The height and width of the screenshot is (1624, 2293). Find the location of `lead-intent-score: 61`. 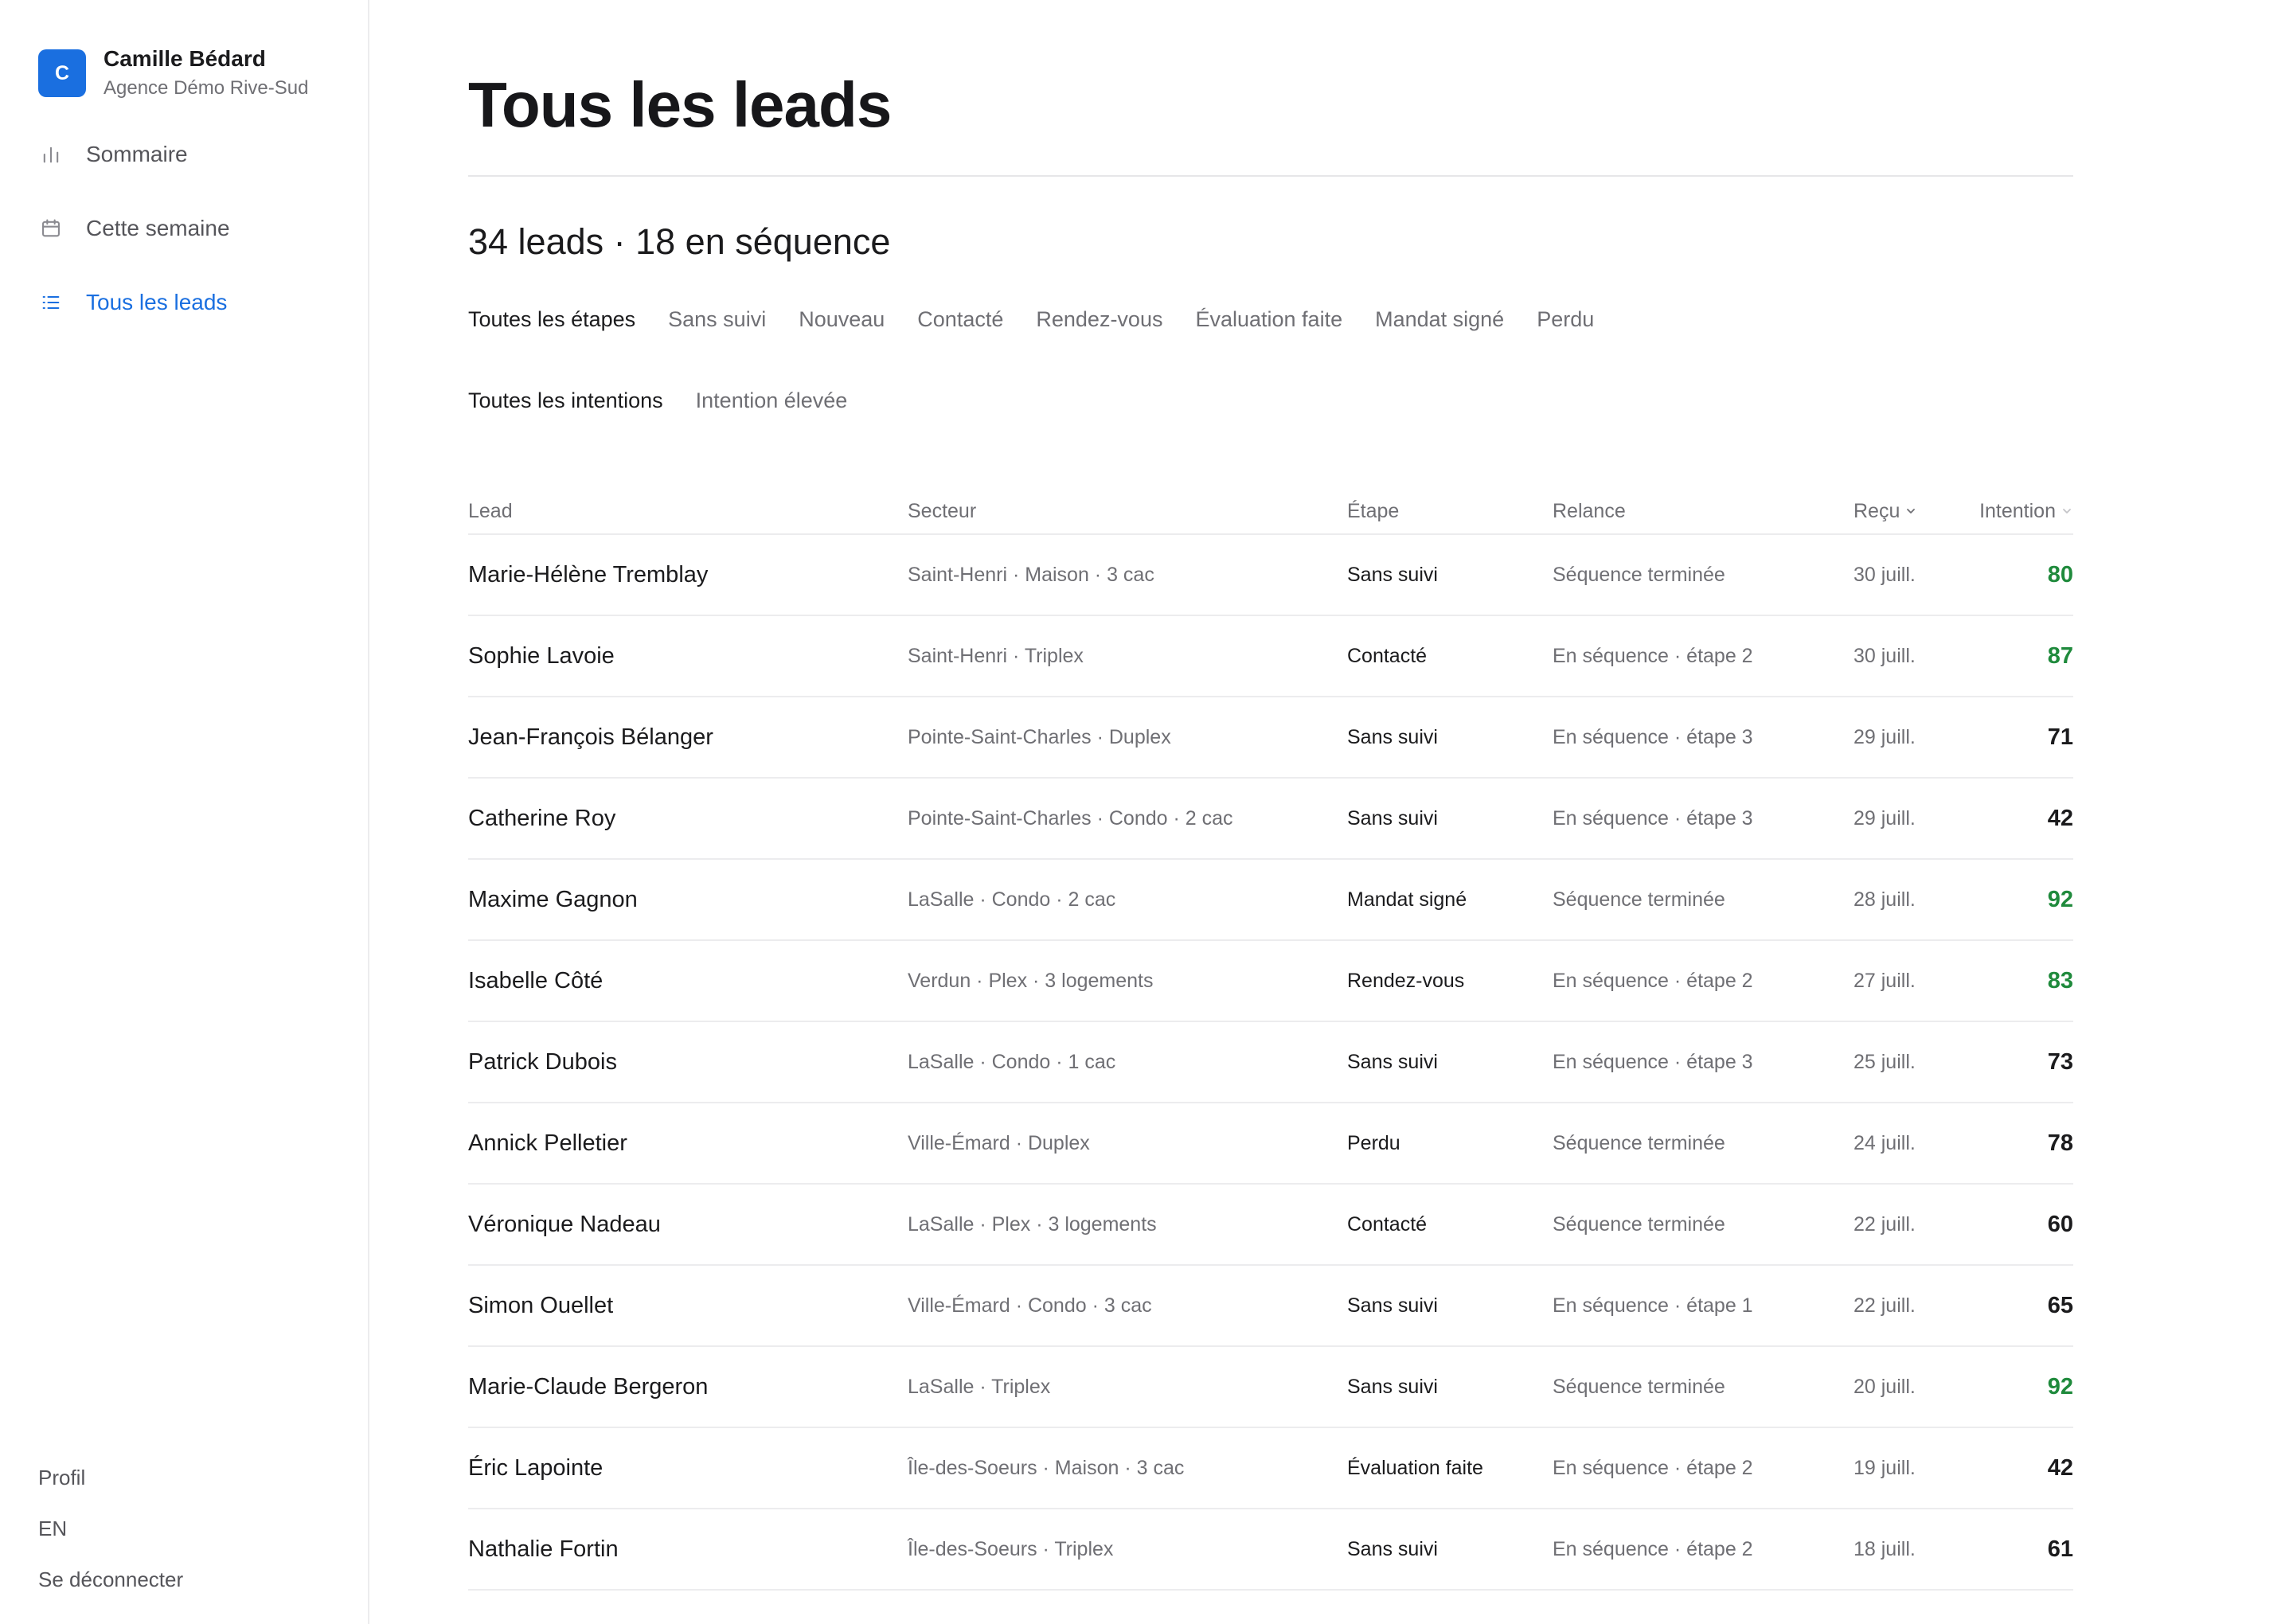

lead-intent-score: 61 is located at coordinates (2060, 1549).